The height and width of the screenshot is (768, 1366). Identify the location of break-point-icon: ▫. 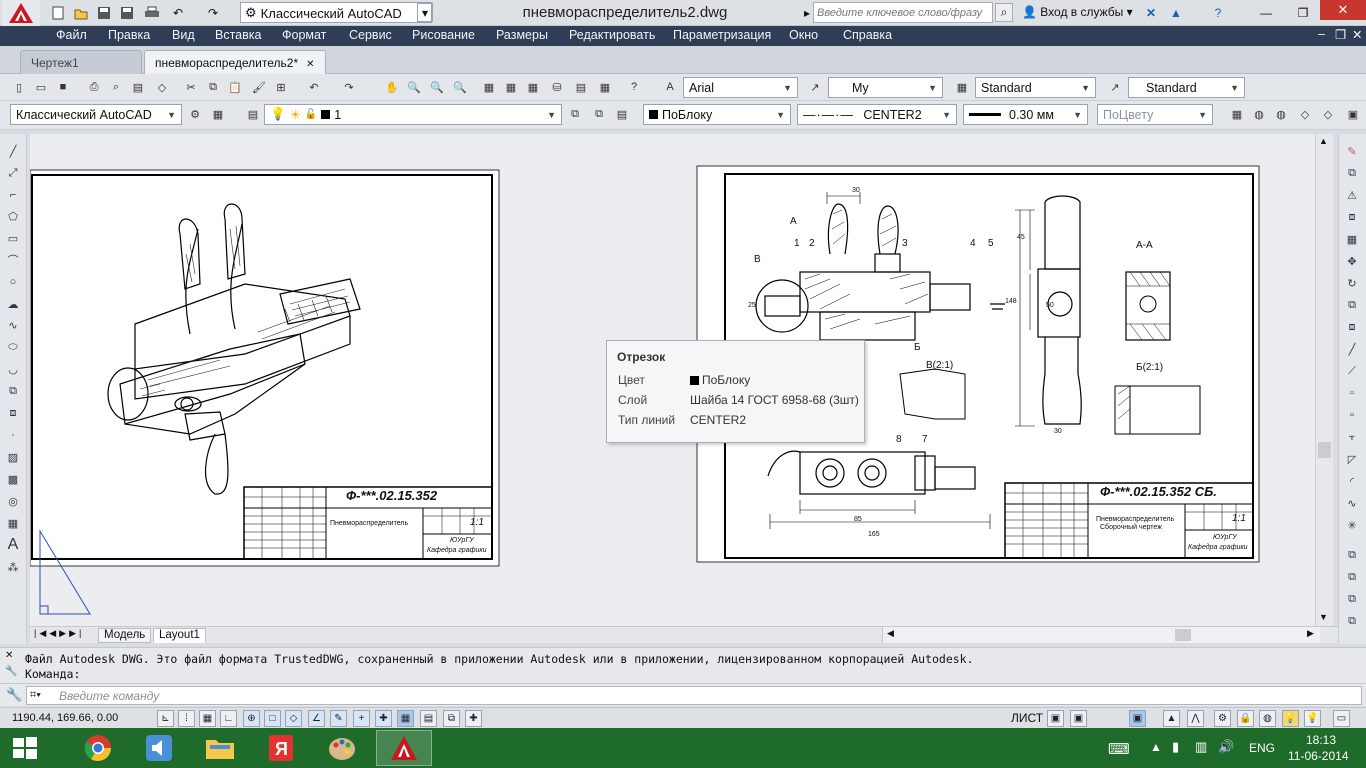
(1352, 393).